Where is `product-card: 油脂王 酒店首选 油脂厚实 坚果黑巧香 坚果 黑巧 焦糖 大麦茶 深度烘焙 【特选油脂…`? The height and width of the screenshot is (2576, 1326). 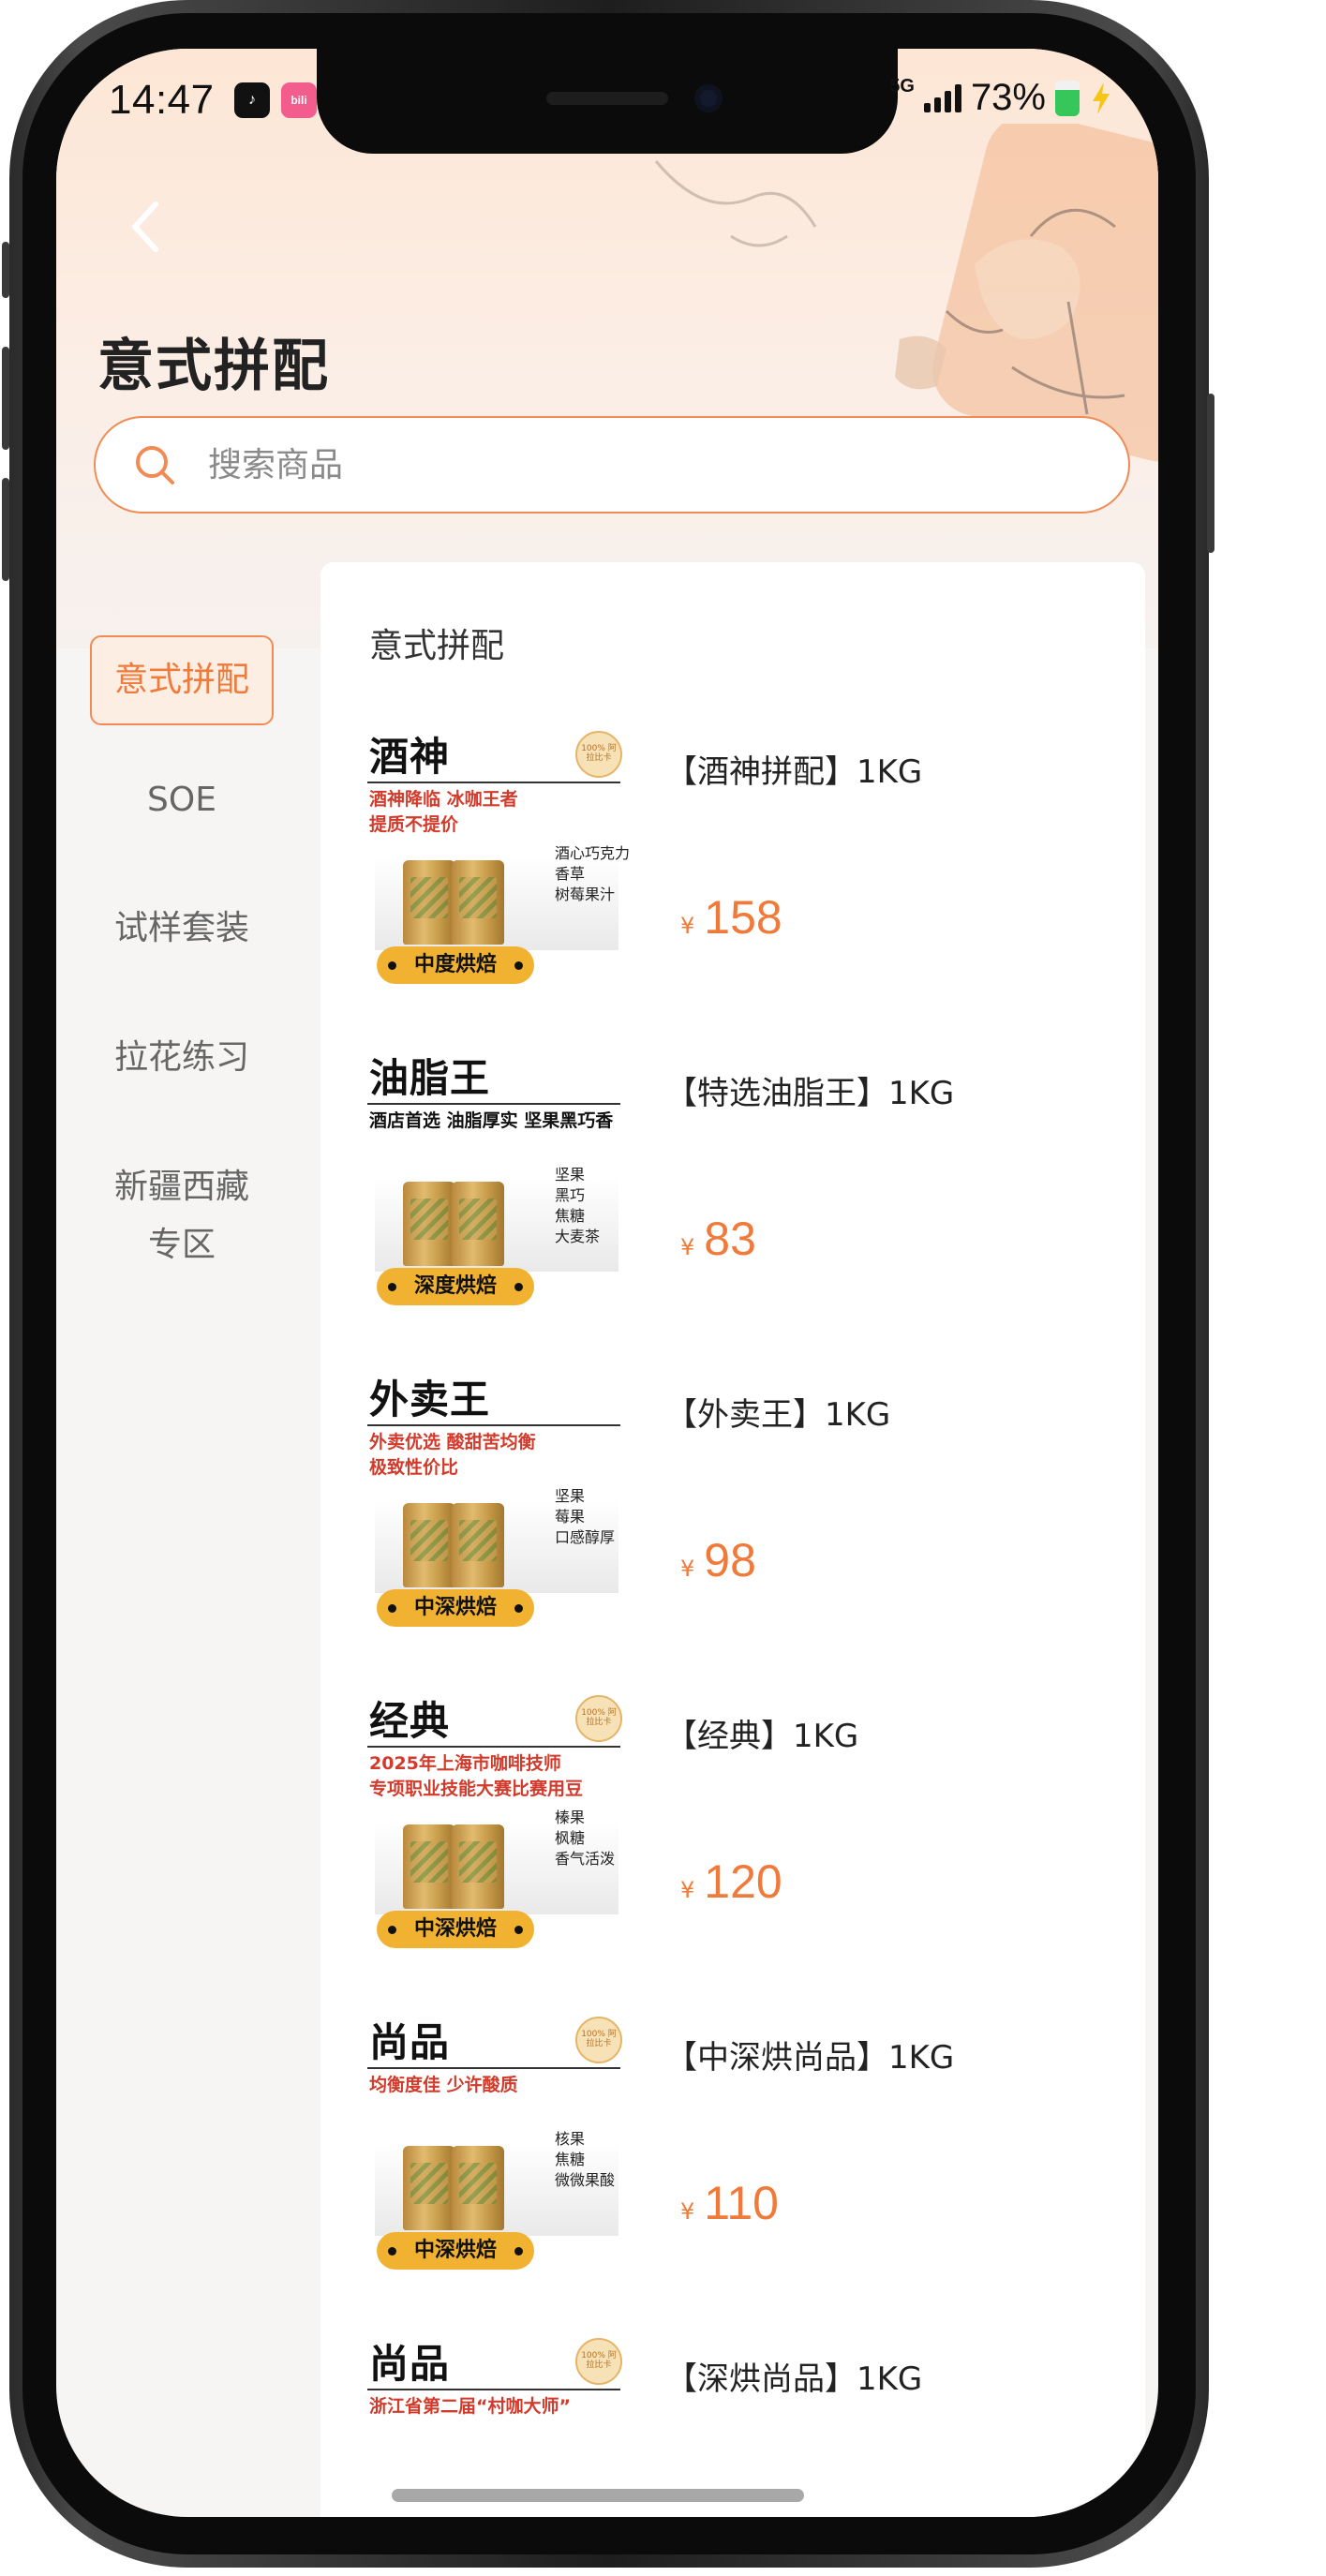 product-card: 油脂王 酒店首选 油脂厚实 坚果黑巧香 坚果 黑巧 焦糖 大麦茶 深度烘焙 【特选油脂… is located at coordinates (746, 1187).